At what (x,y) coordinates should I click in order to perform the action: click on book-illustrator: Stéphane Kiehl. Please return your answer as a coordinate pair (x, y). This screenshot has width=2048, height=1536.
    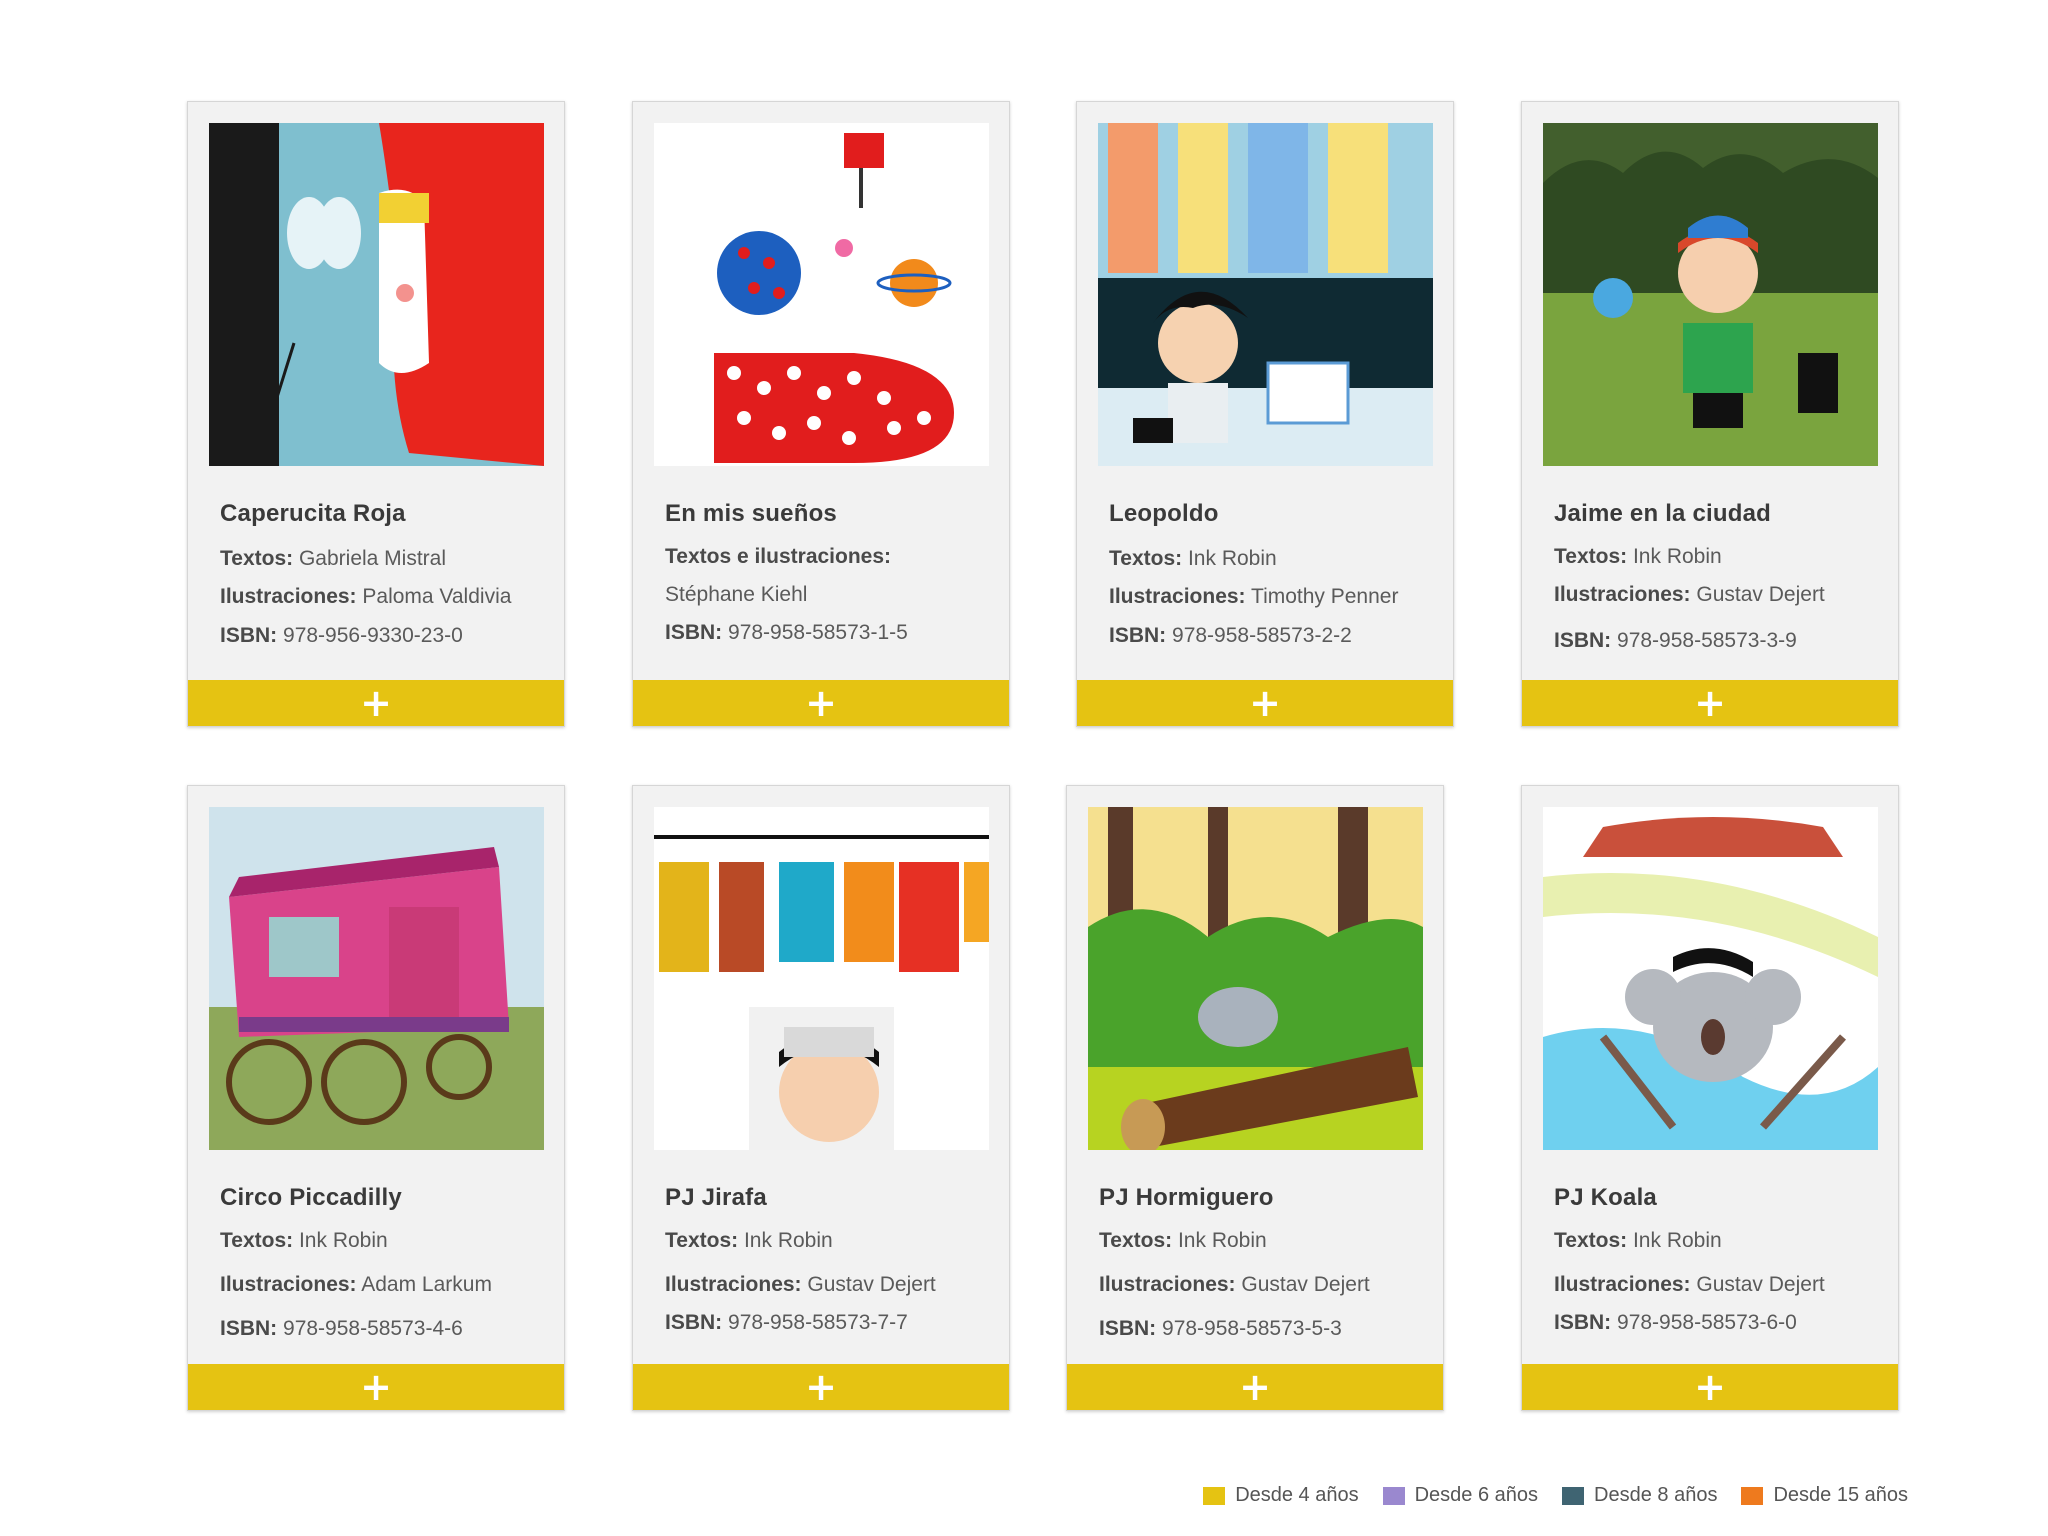
    Looking at the image, I should click on (736, 595).